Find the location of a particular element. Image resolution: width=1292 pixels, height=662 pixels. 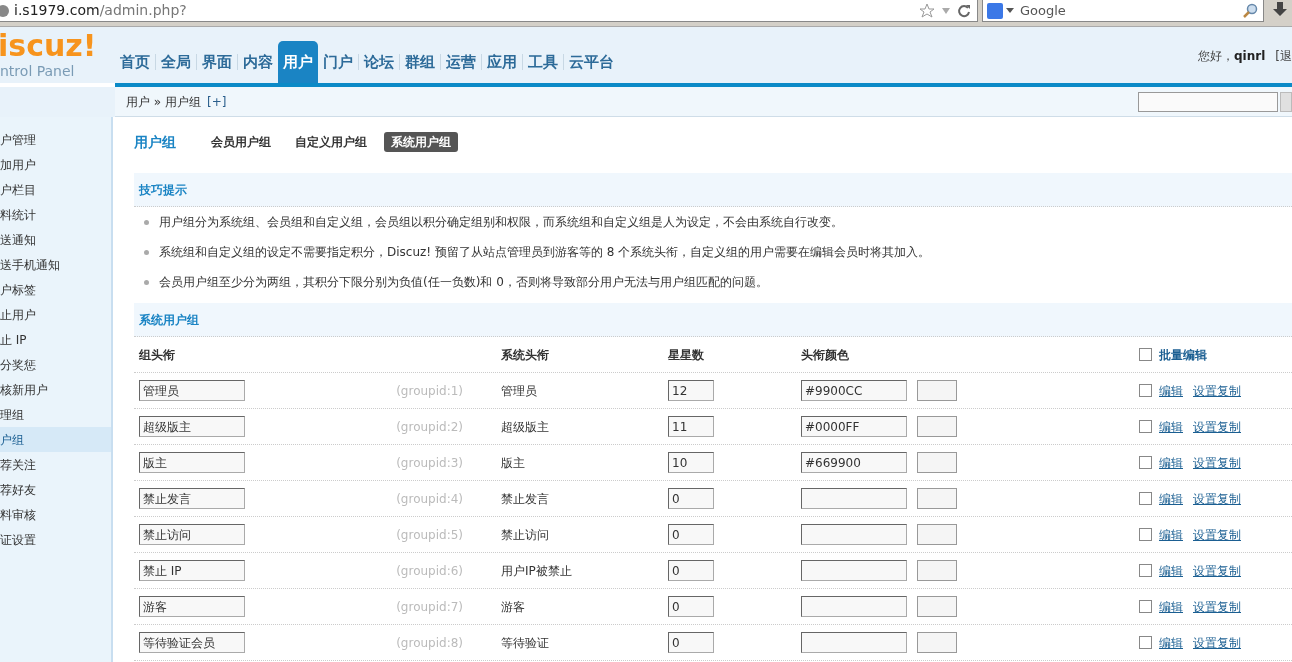

address-bar: i.s1979.com/admin.php? is located at coordinates (489, 11).